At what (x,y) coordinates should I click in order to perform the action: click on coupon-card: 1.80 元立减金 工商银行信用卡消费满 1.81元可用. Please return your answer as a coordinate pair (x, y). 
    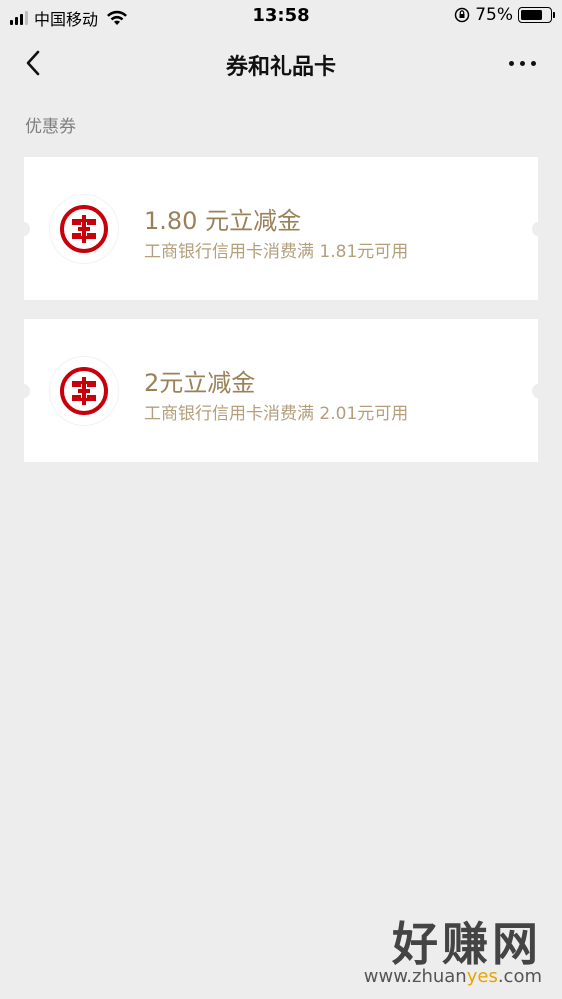
    Looking at the image, I should click on (281, 228).